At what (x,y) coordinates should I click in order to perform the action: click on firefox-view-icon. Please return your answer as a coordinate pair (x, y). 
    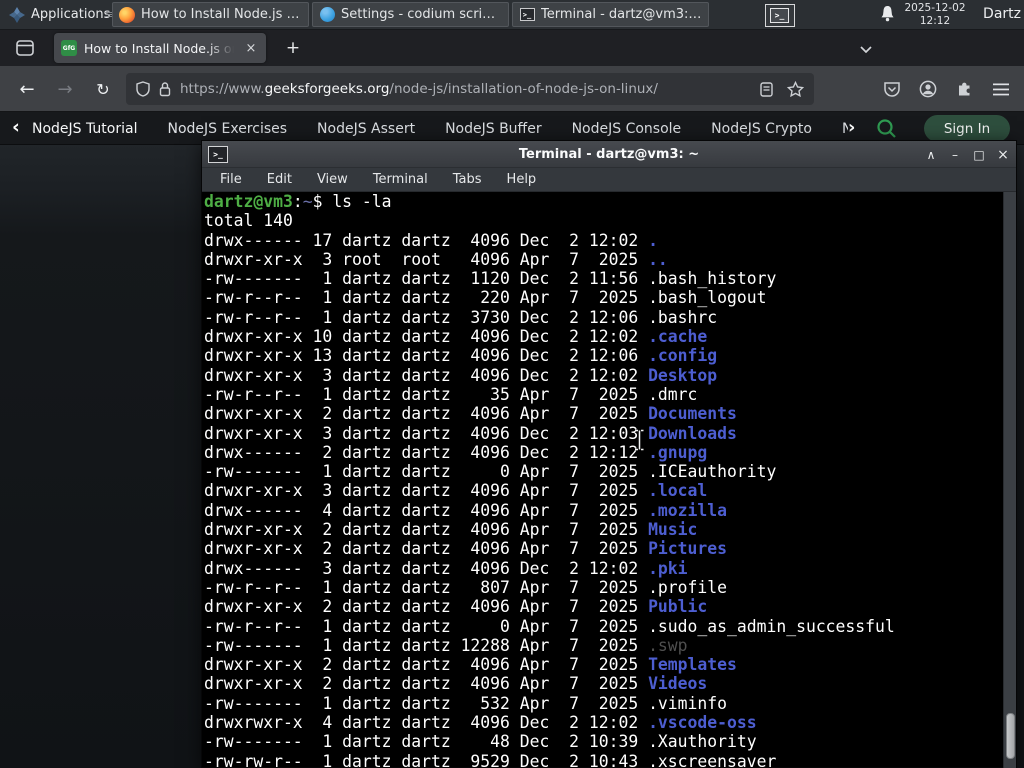
    Looking at the image, I should click on (25, 48).